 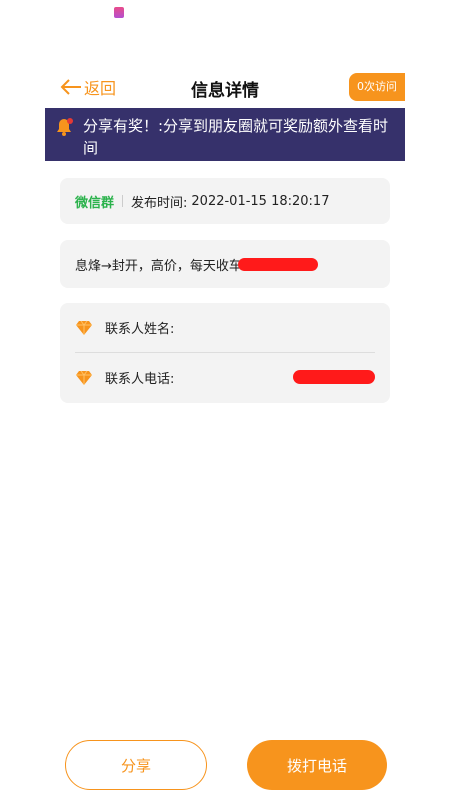 I want to click on top-bar: 返回 信息详情 0次访问, so click(x=225, y=85).